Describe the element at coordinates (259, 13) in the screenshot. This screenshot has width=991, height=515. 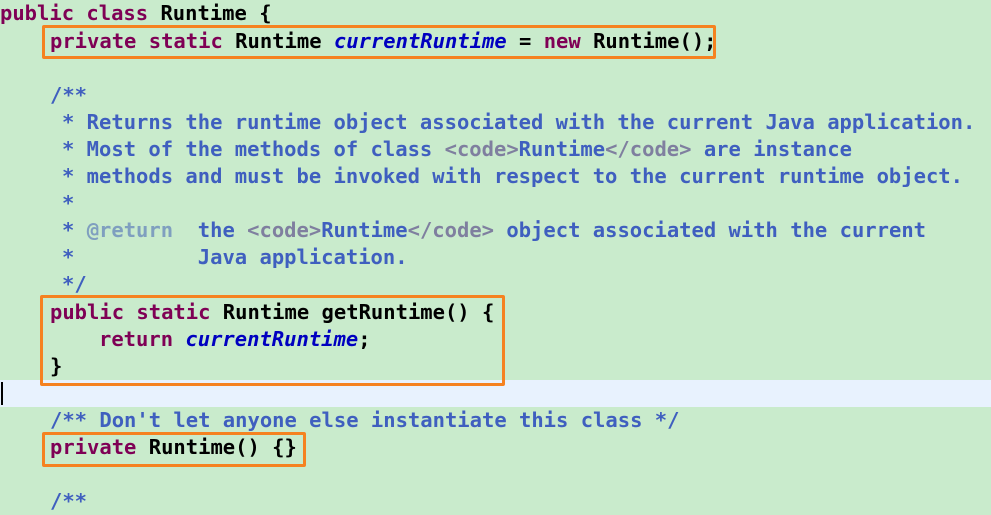
I see `brace: {` at that location.